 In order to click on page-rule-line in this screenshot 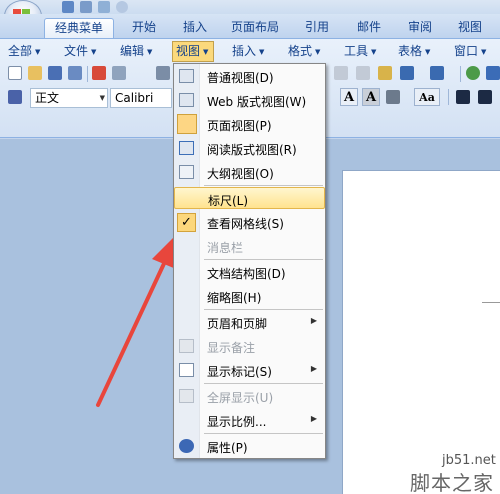, I will do `click(491, 302)`.